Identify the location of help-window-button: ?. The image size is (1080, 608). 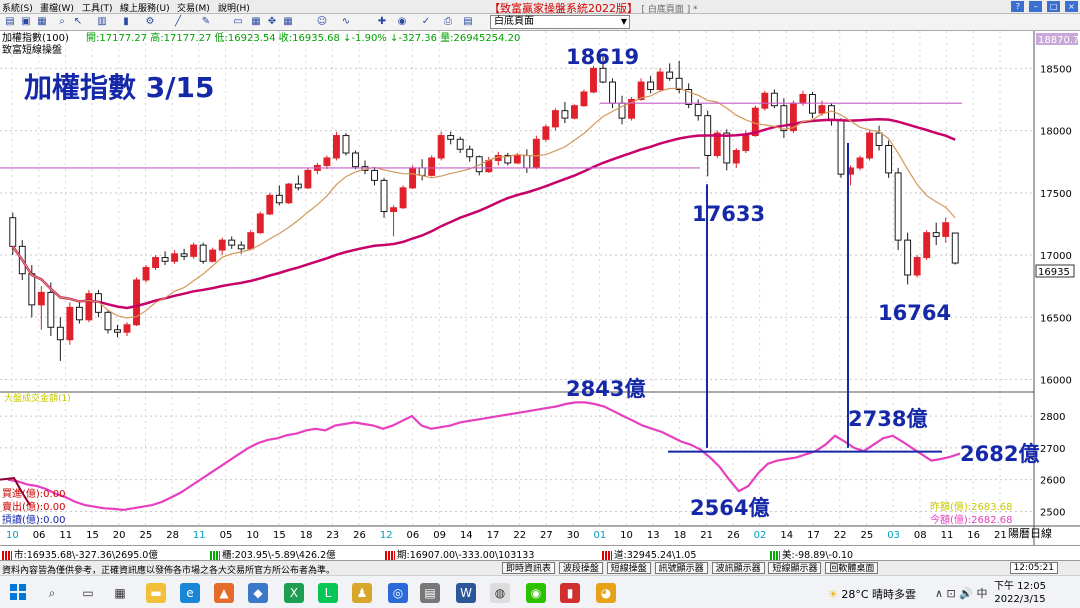
(1018, 6).